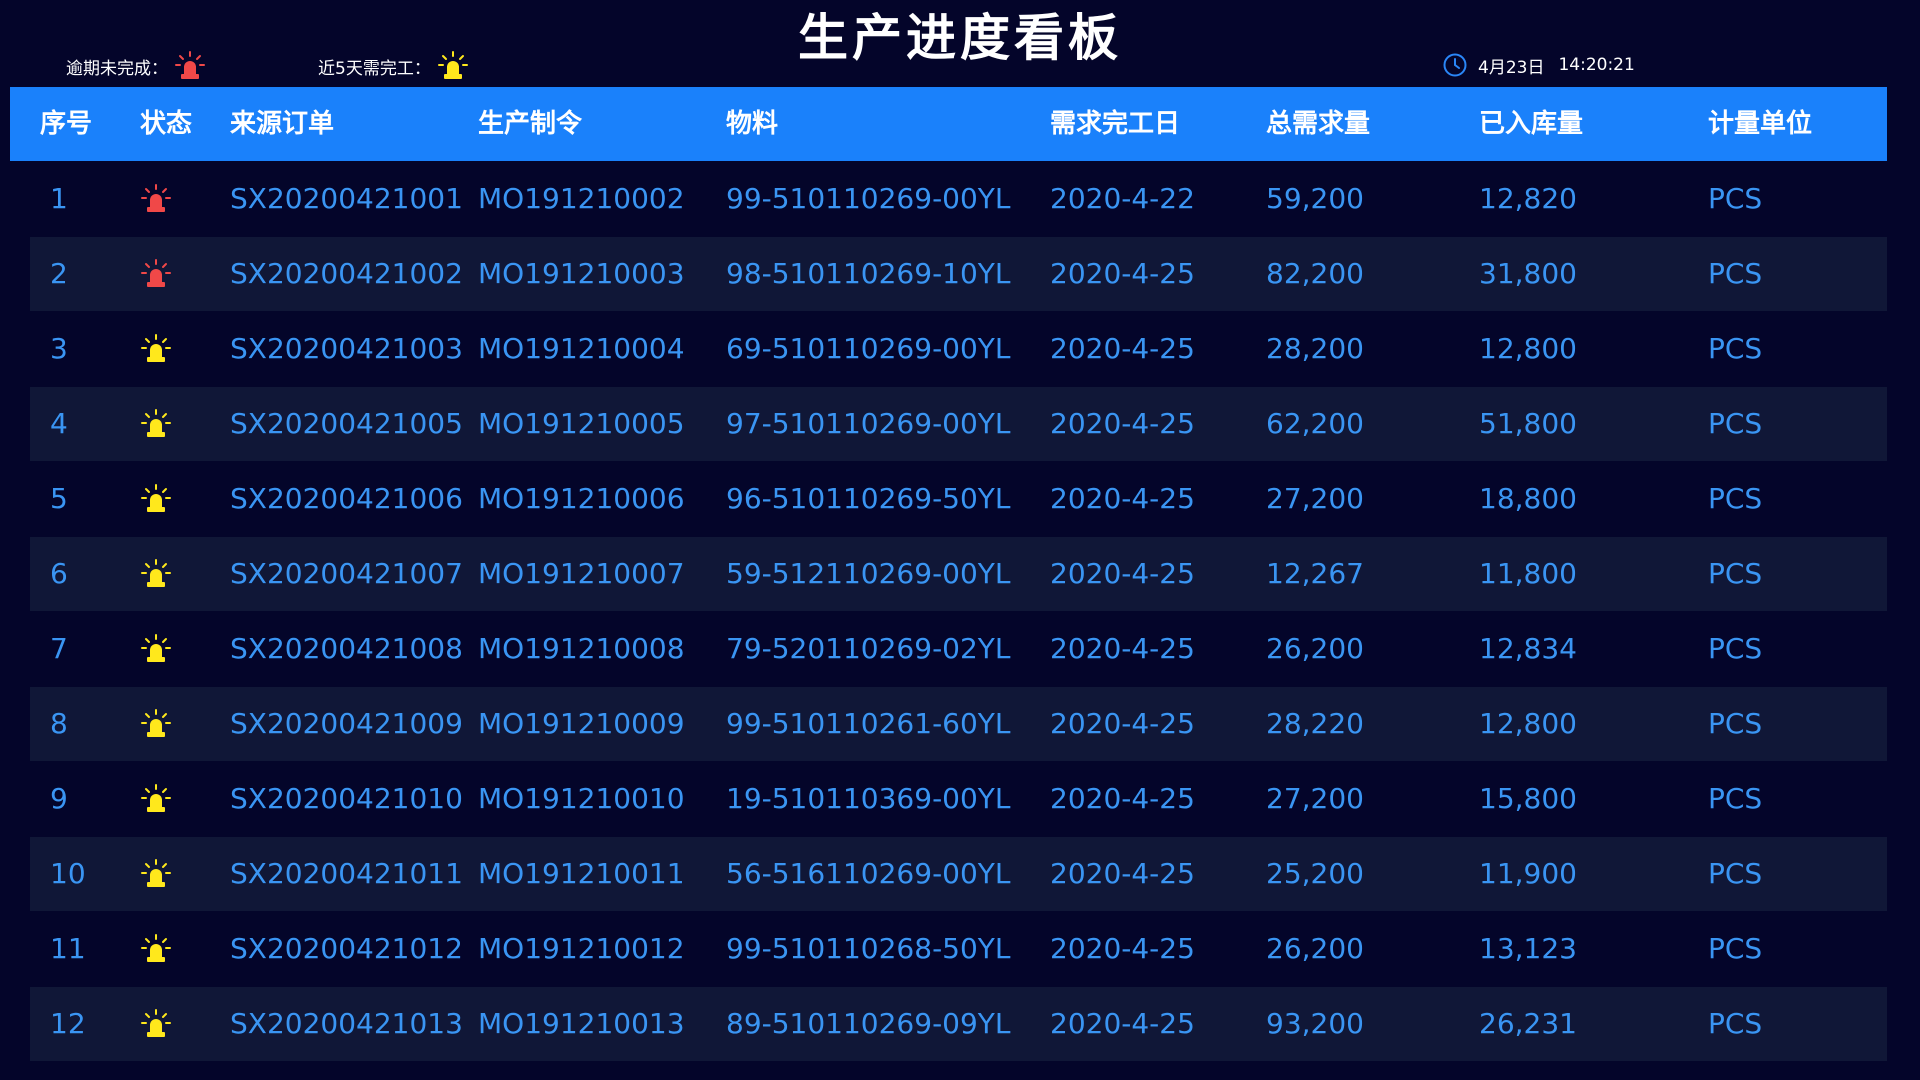 This screenshot has height=1080, width=1920. I want to click on cell-total: 28,220, so click(1315, 723).